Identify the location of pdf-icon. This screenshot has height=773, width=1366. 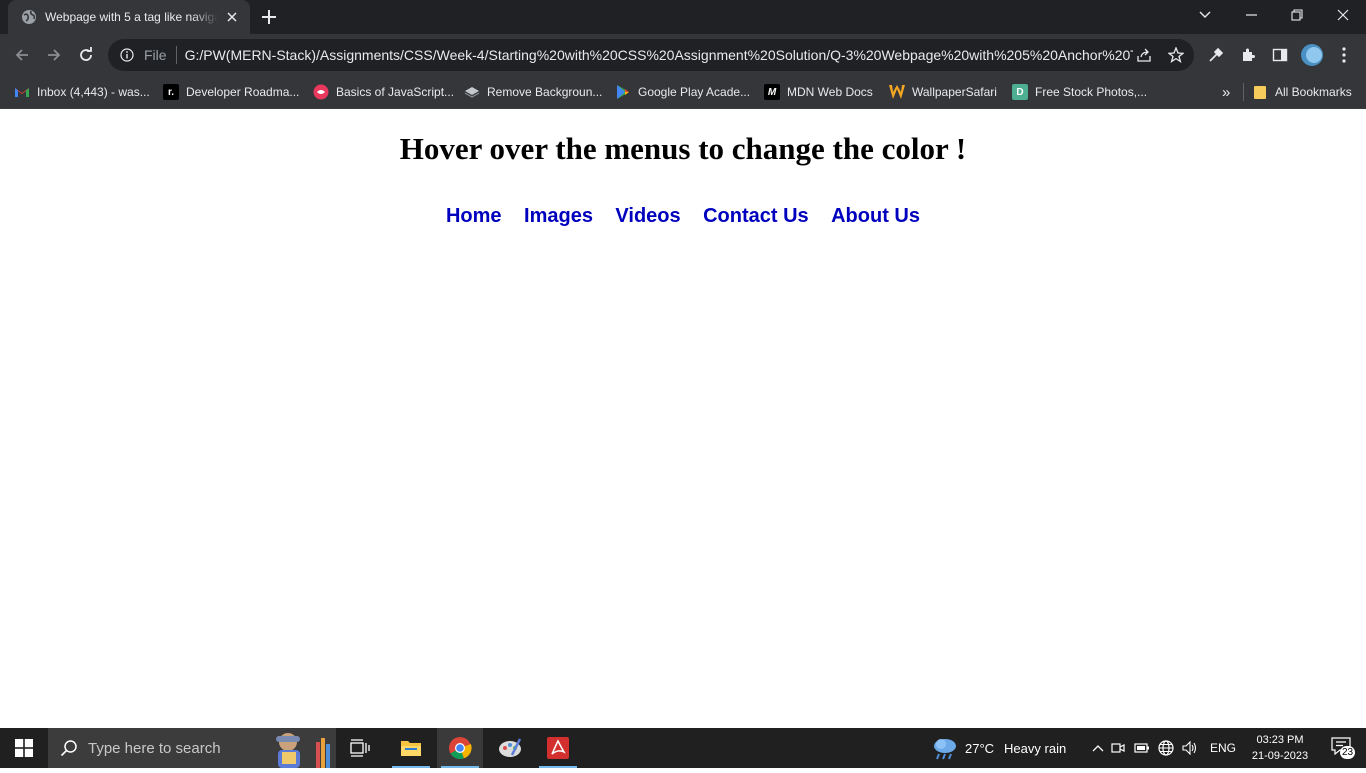
(558, 748).